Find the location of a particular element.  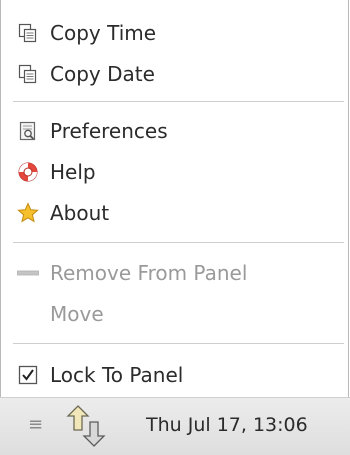

up-down-arrows-icon is located at coordinates (86, 426).